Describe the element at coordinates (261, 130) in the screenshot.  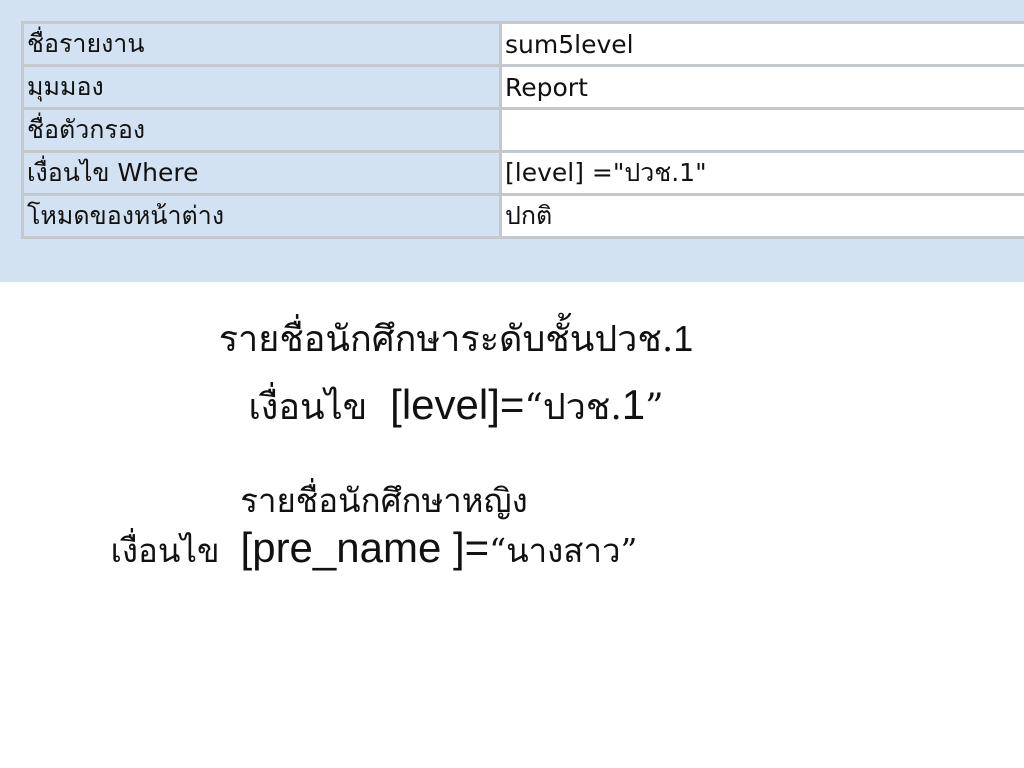
I see `property-label-filter-name: ชื่อตัวกรอง` at that location.